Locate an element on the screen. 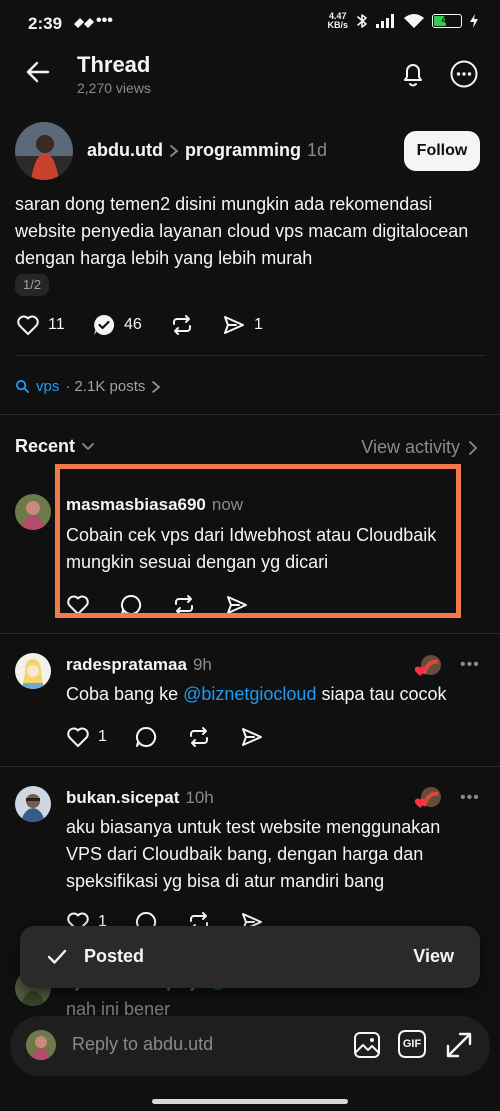  reply-composer: Reply to abdu.utd GIF is located at coordinates (250, 1046).